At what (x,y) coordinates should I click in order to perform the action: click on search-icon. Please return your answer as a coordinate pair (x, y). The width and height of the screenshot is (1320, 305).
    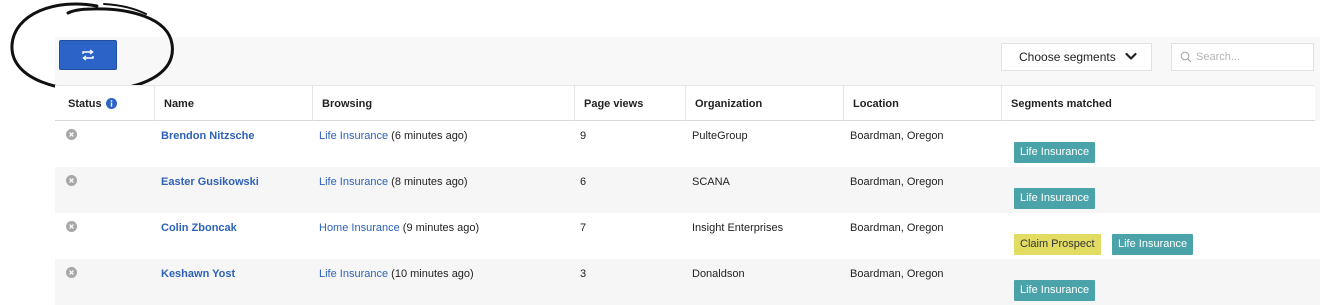
    Looking at the image, I should click on (1186, 57).